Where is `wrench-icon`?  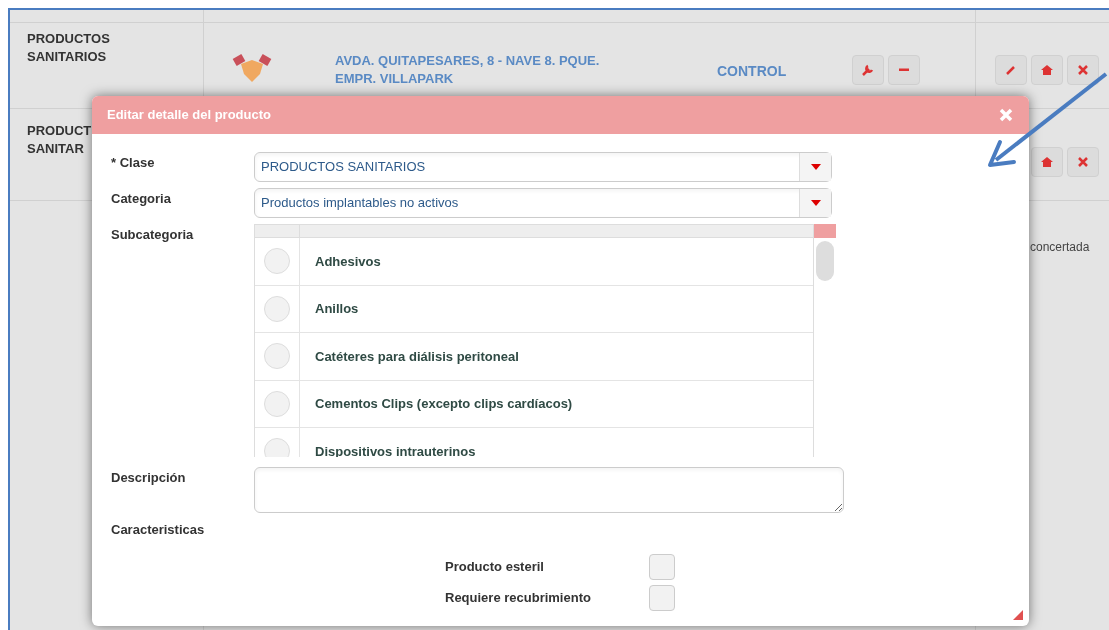
wrench-icon is located at coordinates (868, 70).